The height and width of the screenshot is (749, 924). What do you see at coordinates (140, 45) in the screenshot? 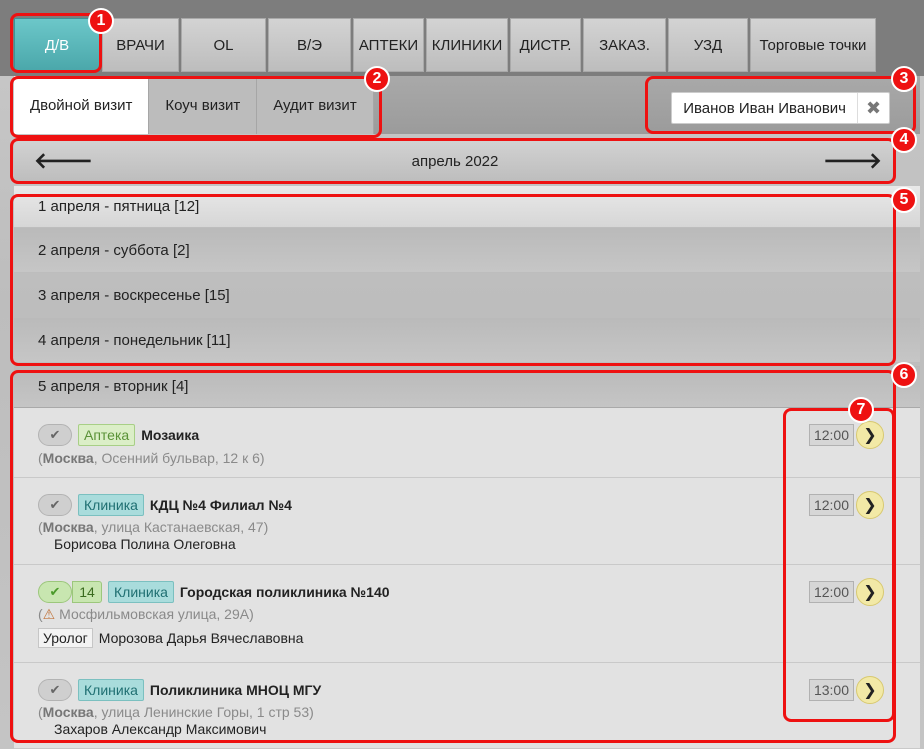
I see `tab-doctors: ВРАЧИ` at bounding box center [140, 45].